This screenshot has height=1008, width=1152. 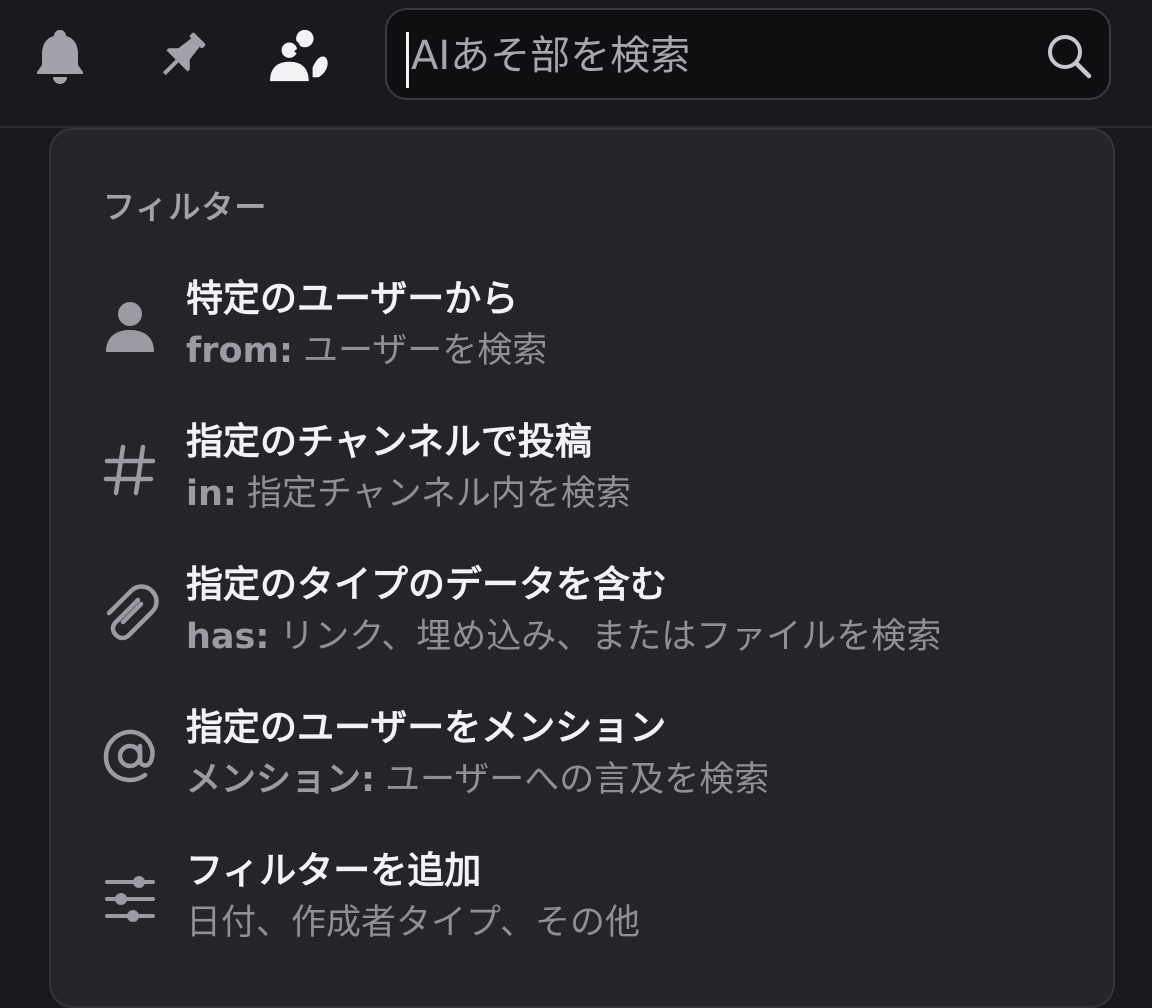 What do you see at coordinates (413, 923) in the screenshot?
I see `filter-desc: 日付、作成者タイプ、その他` at bounding box center [413, 923].